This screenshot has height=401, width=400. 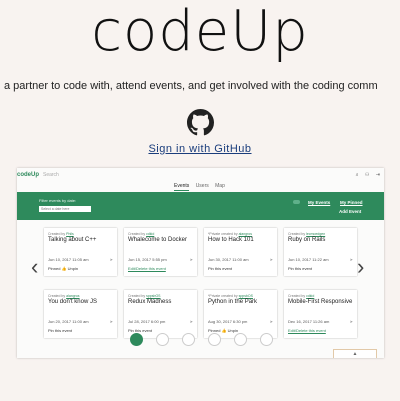 I want to click on card-date: Jun 10, 2017 11:05 am, so click(x=68, y=259).